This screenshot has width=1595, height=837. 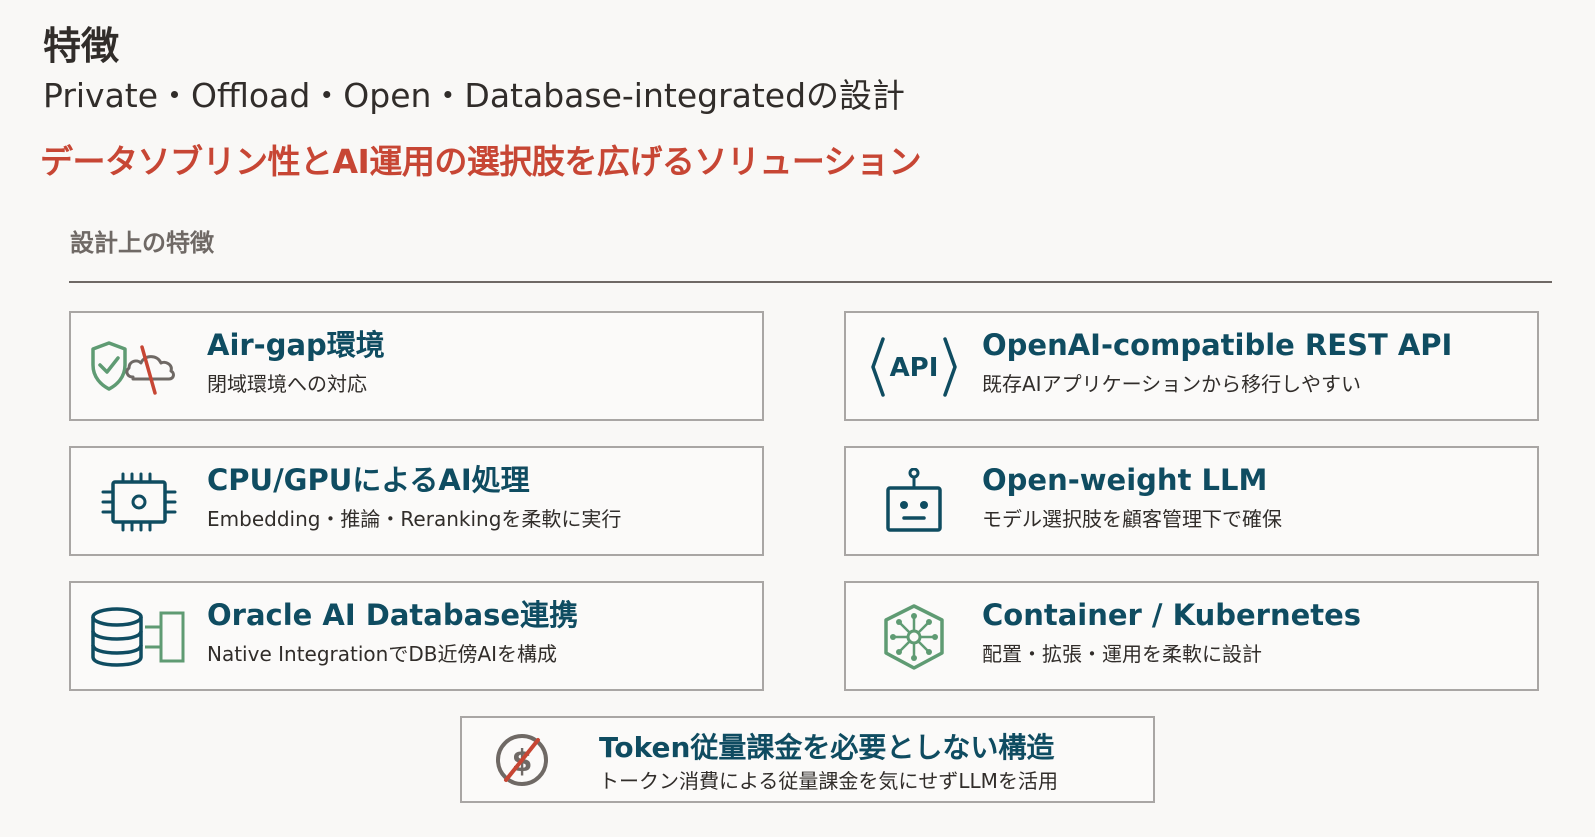 What do you see at coordinates (1191, 501) in the screenshot?
I see `feature-card-open-weight-llm: Open-weight LLM モデル選択肢を顧客管理下で確保` at bounding box center [1191, 501].